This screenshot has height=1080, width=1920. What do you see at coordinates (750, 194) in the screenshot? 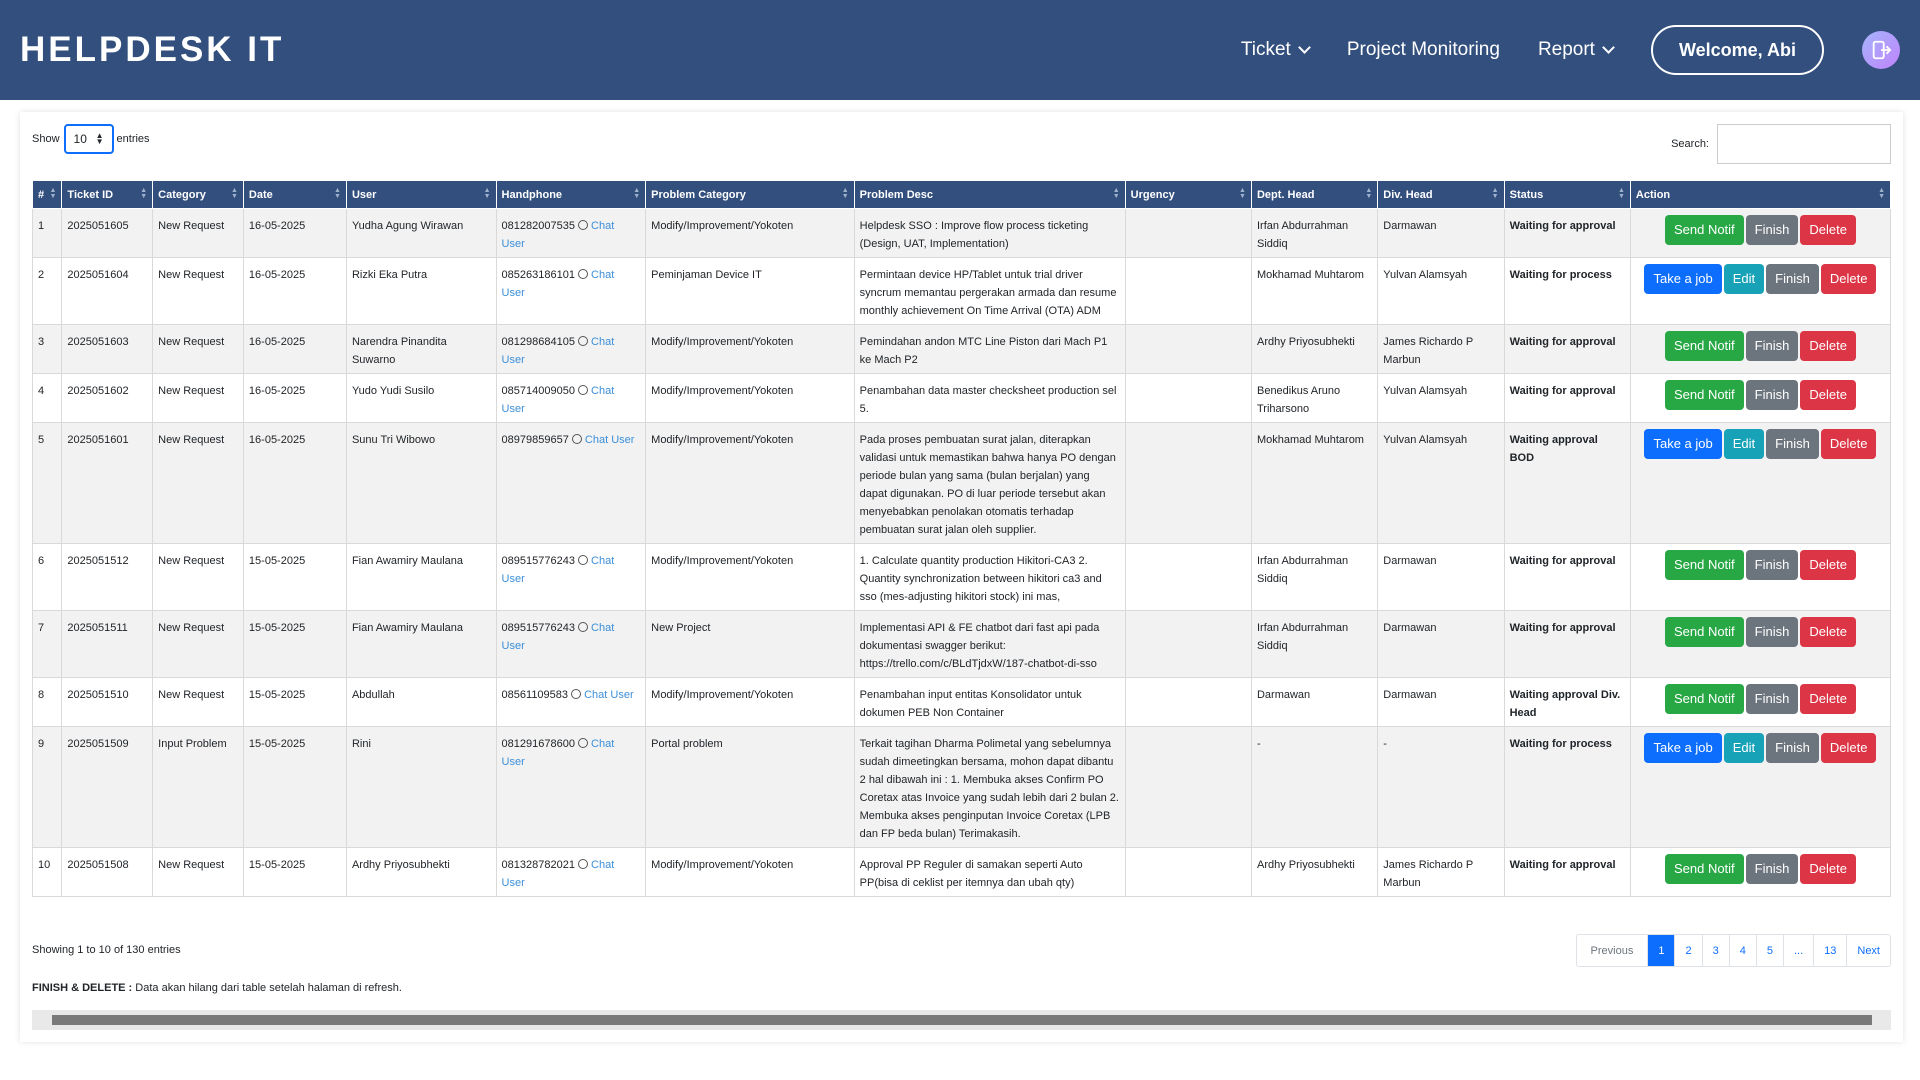
I see `column-header: Problem Category ▲ ▼` at bounding box center [750, 194].